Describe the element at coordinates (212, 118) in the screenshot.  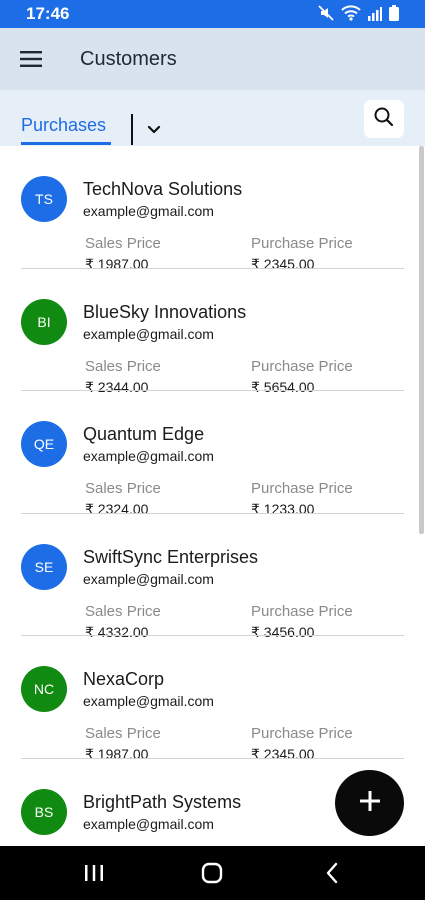
I see `tab-row: Purchases` at that location.